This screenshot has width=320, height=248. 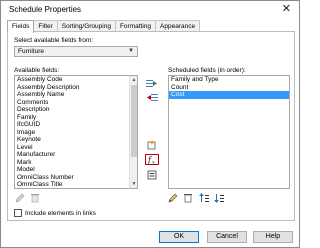 What do you see at coordinates (21, 26) in the screenshot?
I see `tab-fields: Fields` at bounding box center [21, 26].